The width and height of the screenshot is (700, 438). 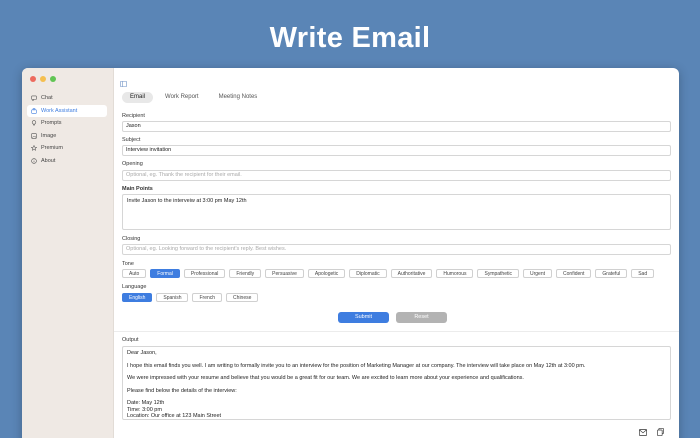 What do you see at coordinates (34, 110) in the screenshot?
I see `briefcase-icon` at bounding box center [34, 110].